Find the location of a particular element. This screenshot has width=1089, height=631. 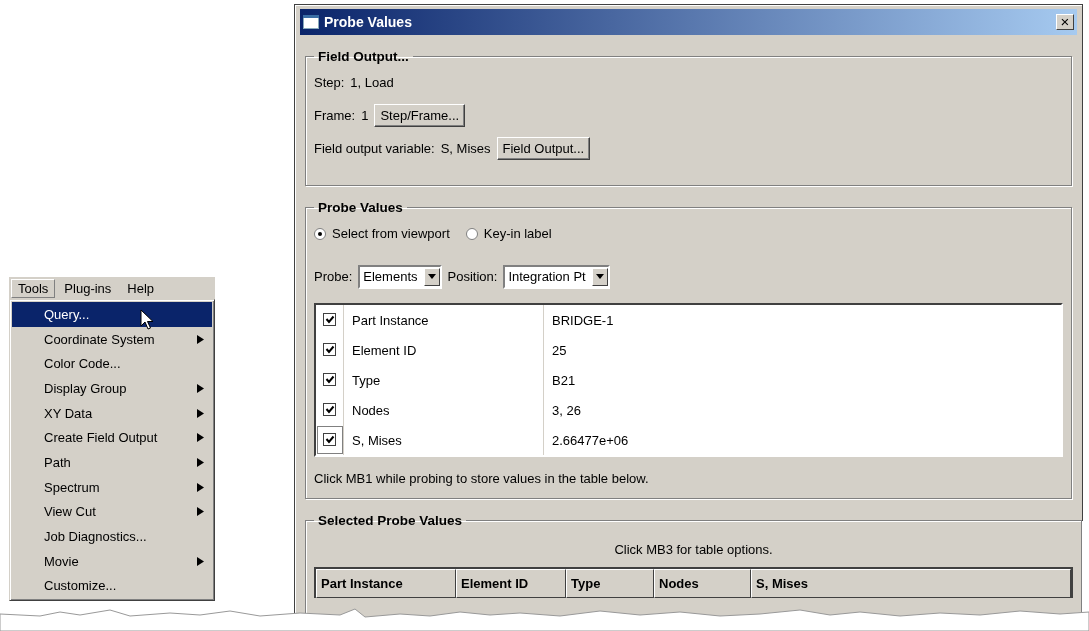

table-cell-text: 25 is located at coordinates (559, 350).